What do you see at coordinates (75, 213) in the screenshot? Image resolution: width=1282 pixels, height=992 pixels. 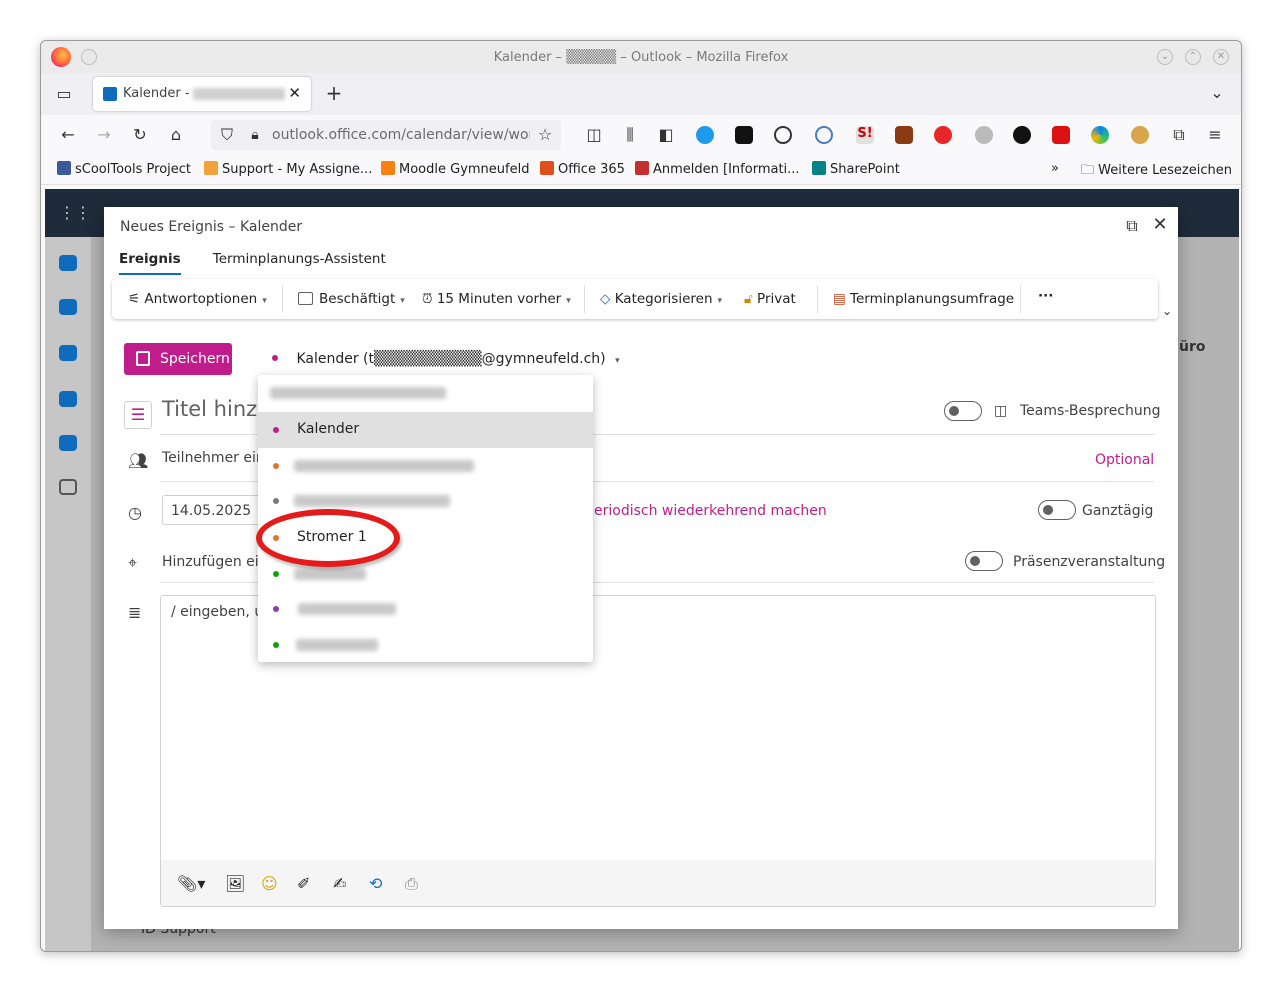 I see `app-launcher-icon: ⋮⋮` at bounding box center [75, 213].